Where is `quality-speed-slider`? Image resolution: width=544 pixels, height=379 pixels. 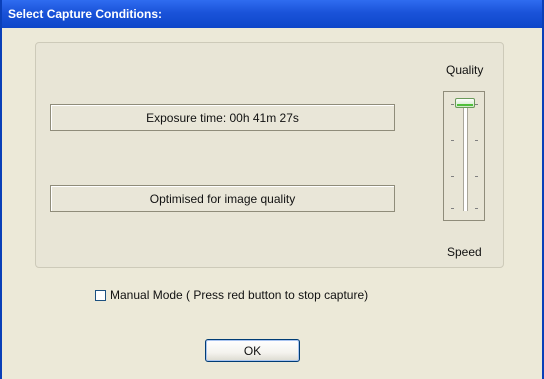 quality-speed-slider is located at coordinates (464, 156).